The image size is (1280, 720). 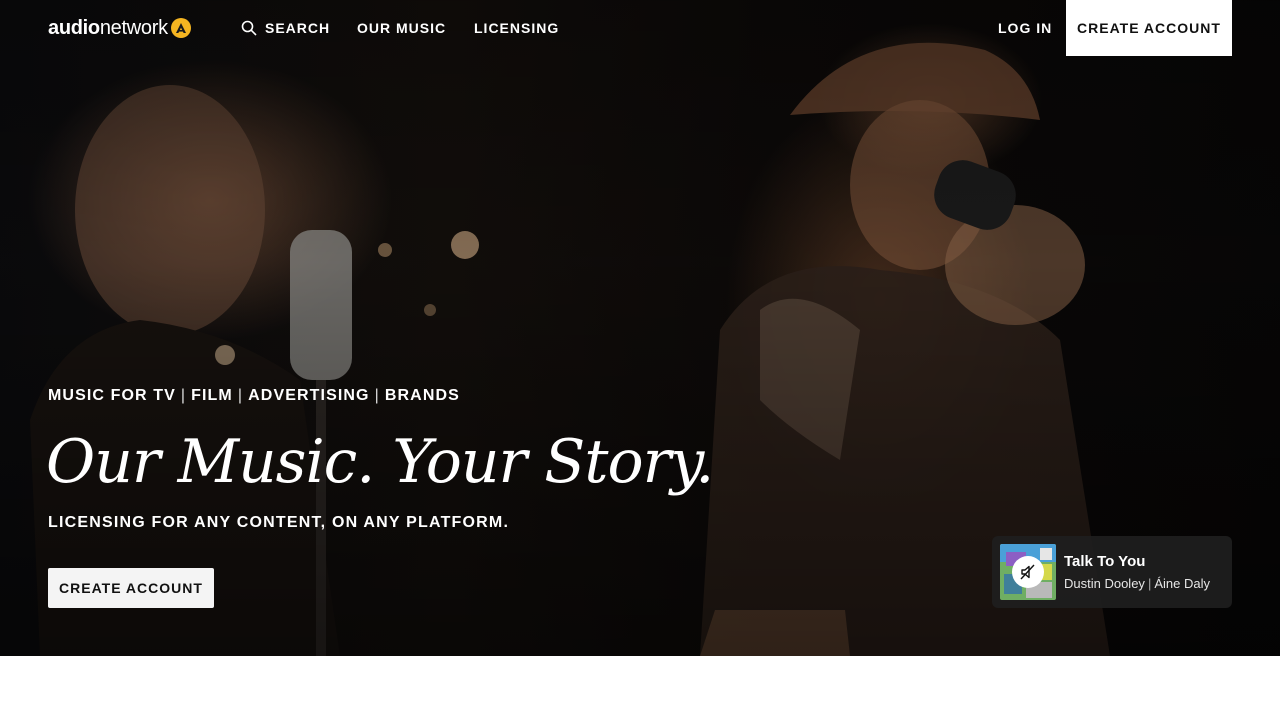 I want to click on mute-toggle, so click(x=1028, y=572).